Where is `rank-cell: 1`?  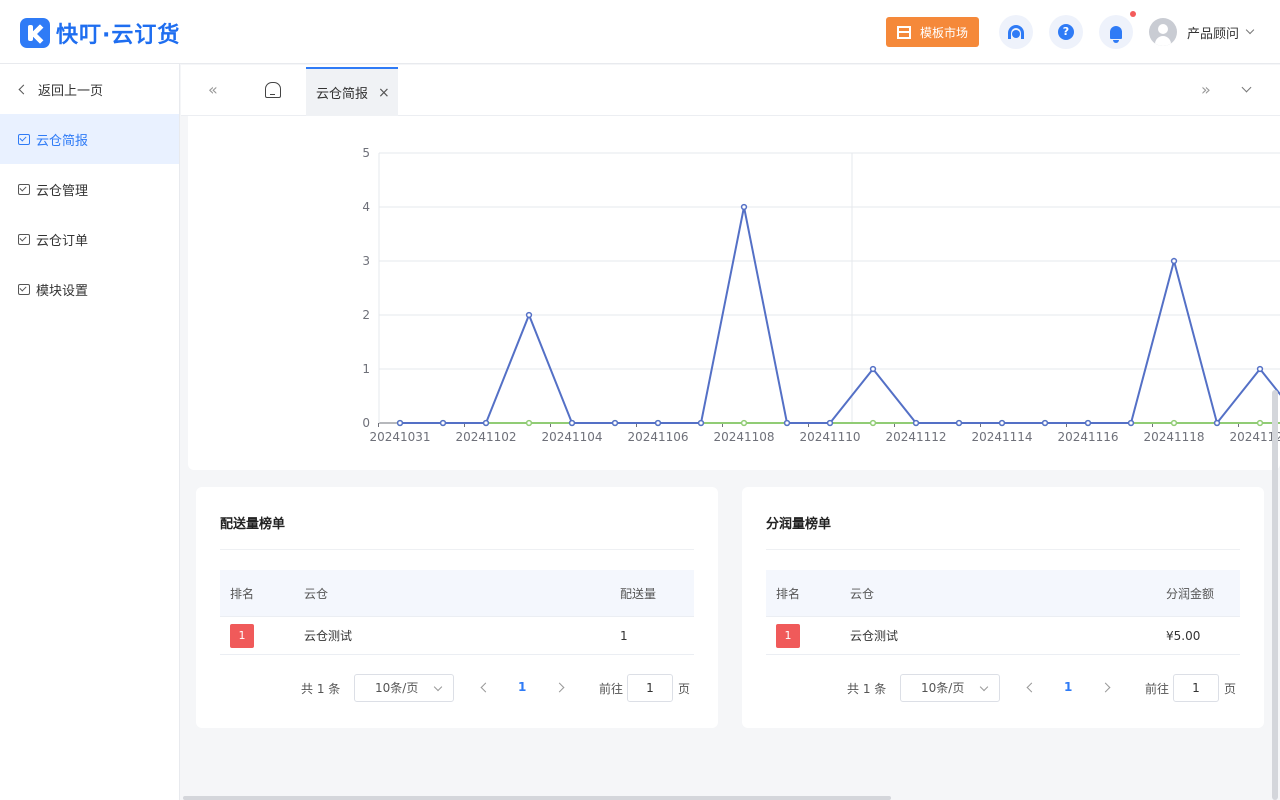
rank-cell: 1 is located at coordinates (262, 635).